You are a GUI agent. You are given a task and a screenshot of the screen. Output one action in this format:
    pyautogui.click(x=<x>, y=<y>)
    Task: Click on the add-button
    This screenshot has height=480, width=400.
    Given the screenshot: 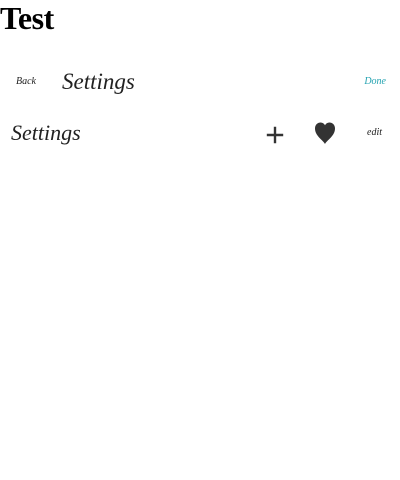 What is the action you would take?
    pyautogui.click(x=275, y=135)
    